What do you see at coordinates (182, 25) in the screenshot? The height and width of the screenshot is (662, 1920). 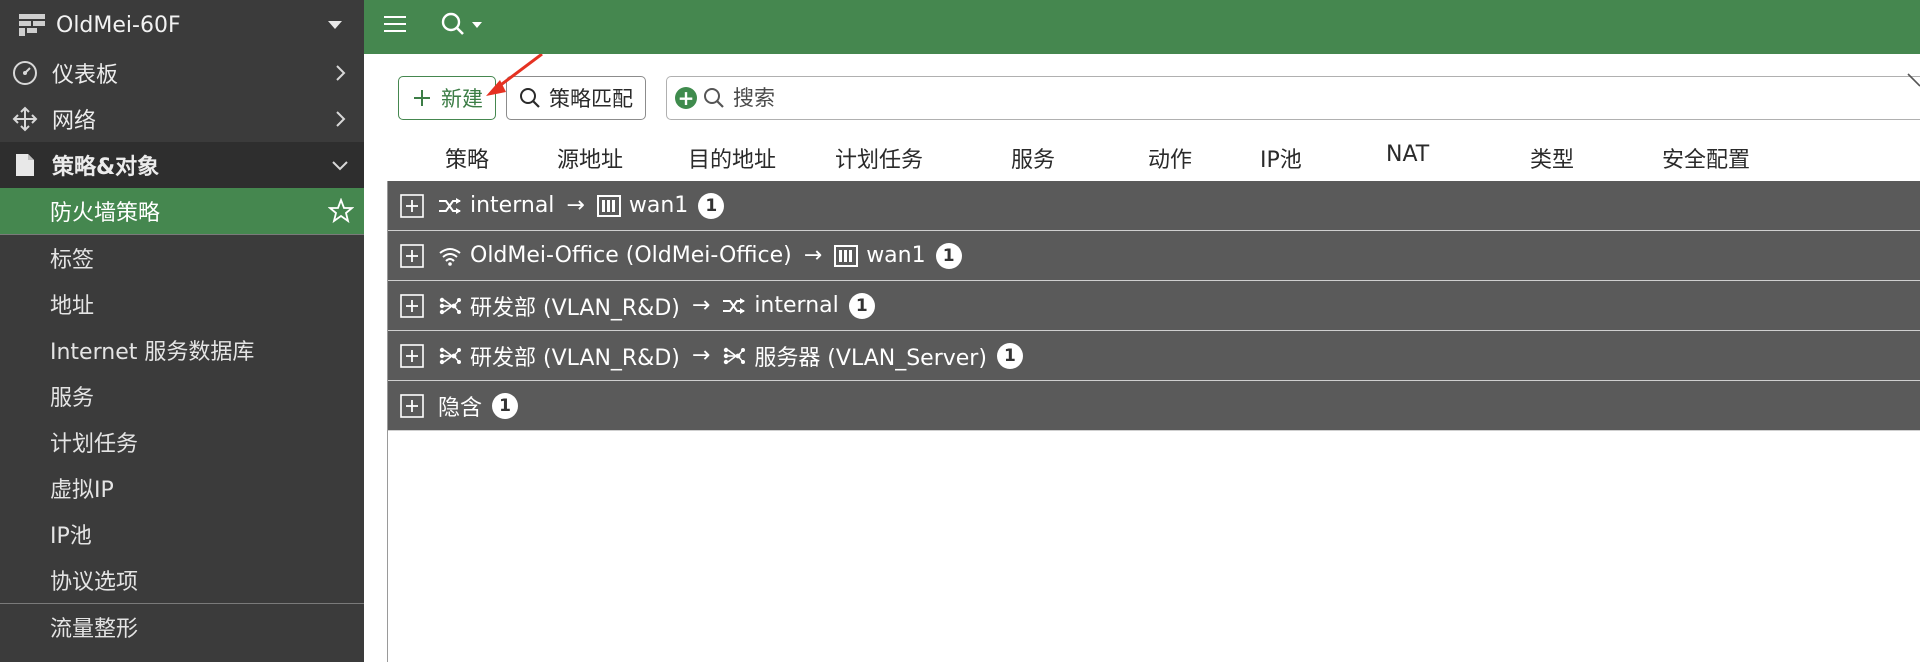 I see `device-selector: OldMei-60F` at bounding box center [182, 25].